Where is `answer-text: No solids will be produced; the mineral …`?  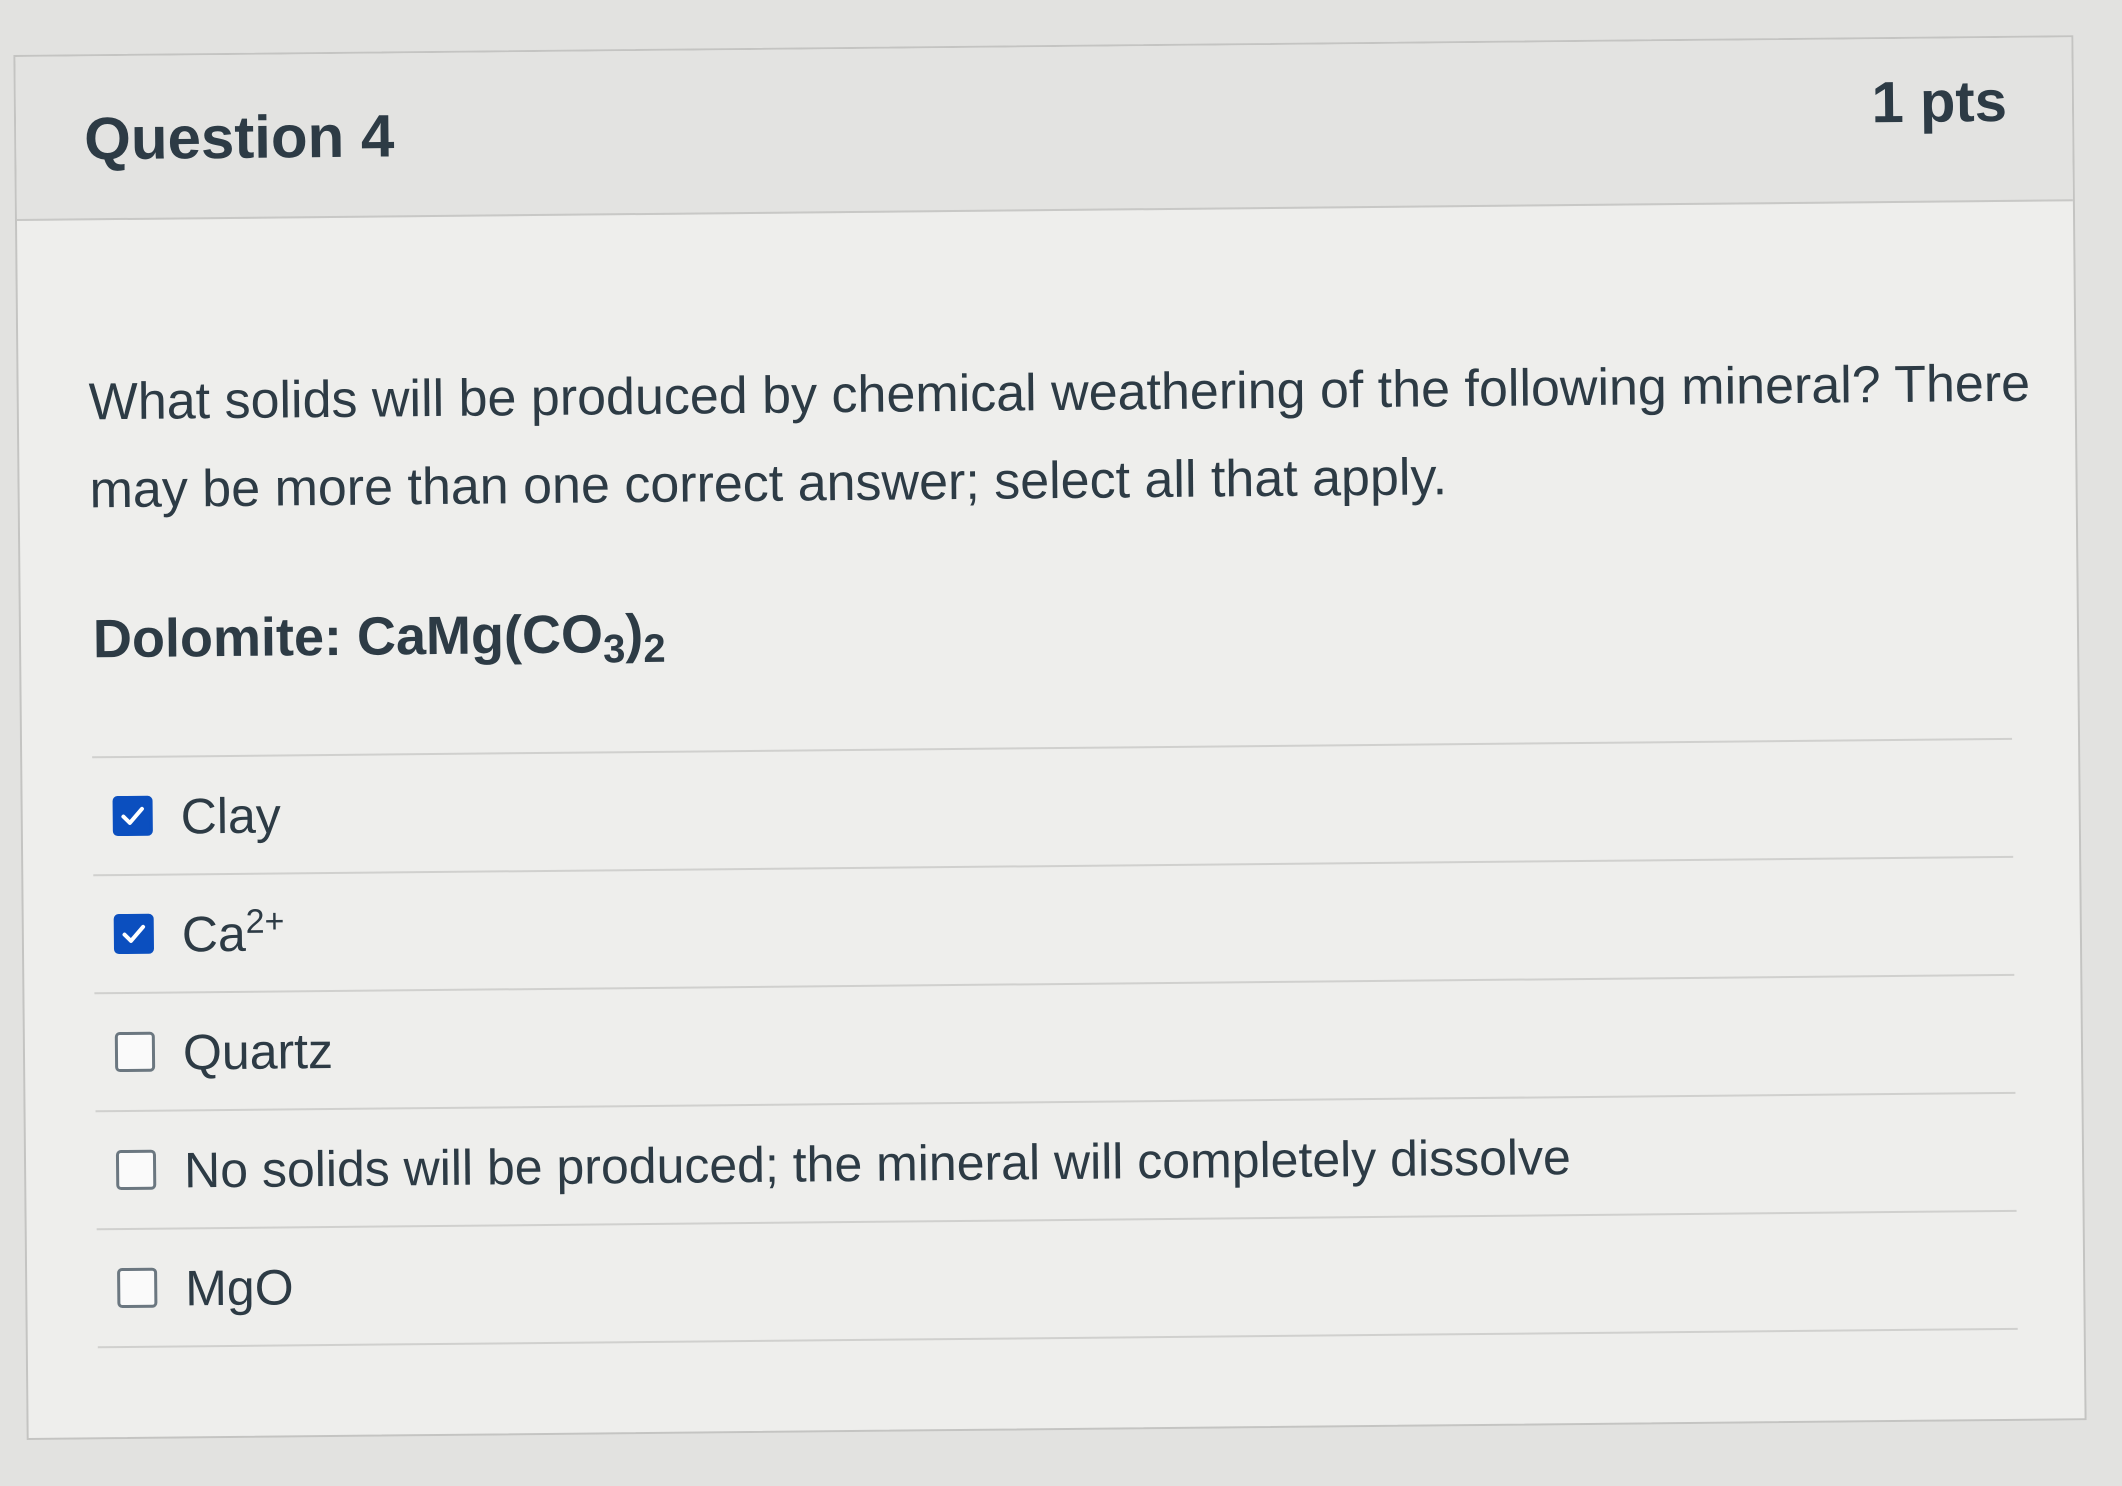 answer-text: No solids will be produced; the mineral … is located at coordinates (877, 1163).